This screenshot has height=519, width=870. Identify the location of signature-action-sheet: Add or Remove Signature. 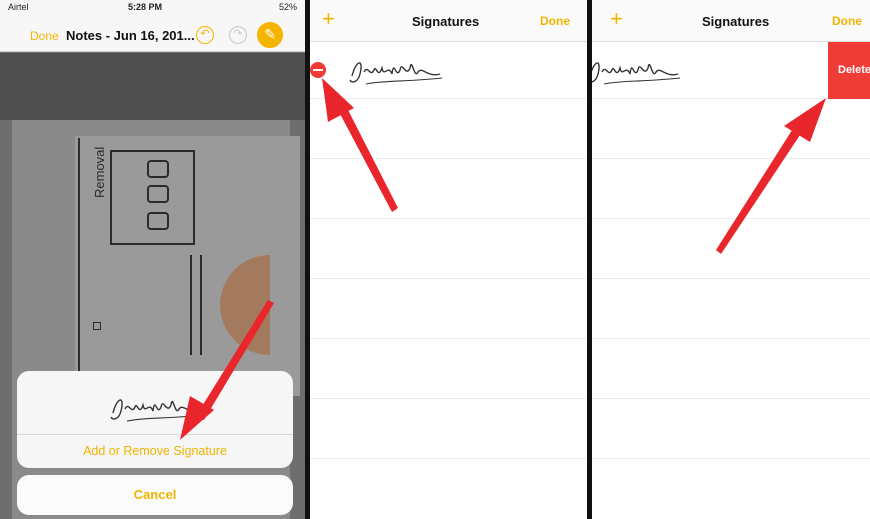
(155, 419).